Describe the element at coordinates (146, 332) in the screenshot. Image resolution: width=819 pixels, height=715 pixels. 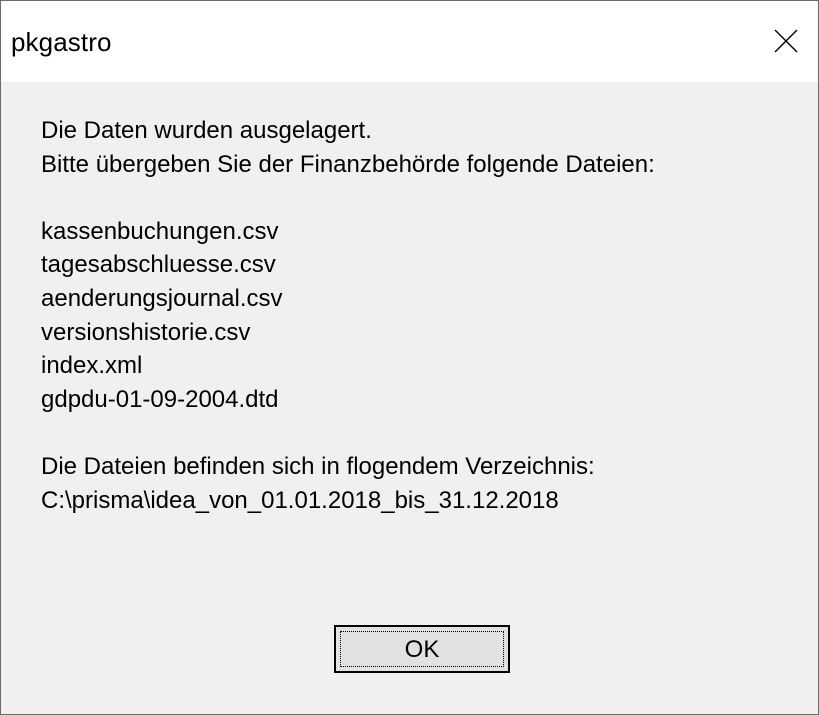
I see `file-item: versionshistorie.csv` at that location.